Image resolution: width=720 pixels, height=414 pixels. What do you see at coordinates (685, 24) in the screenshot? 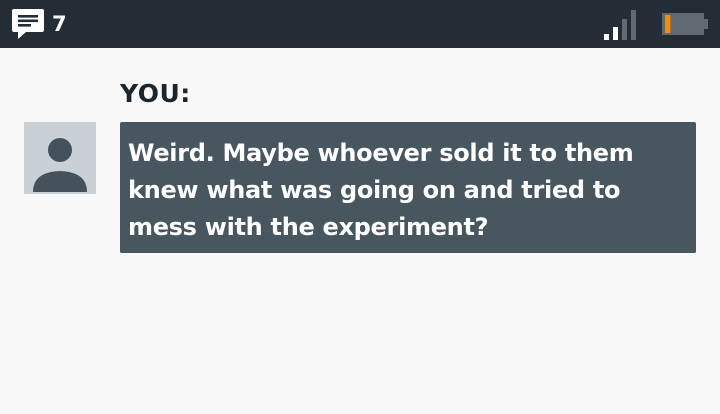
I see `battery-icon` at bounding box center [685, 24].